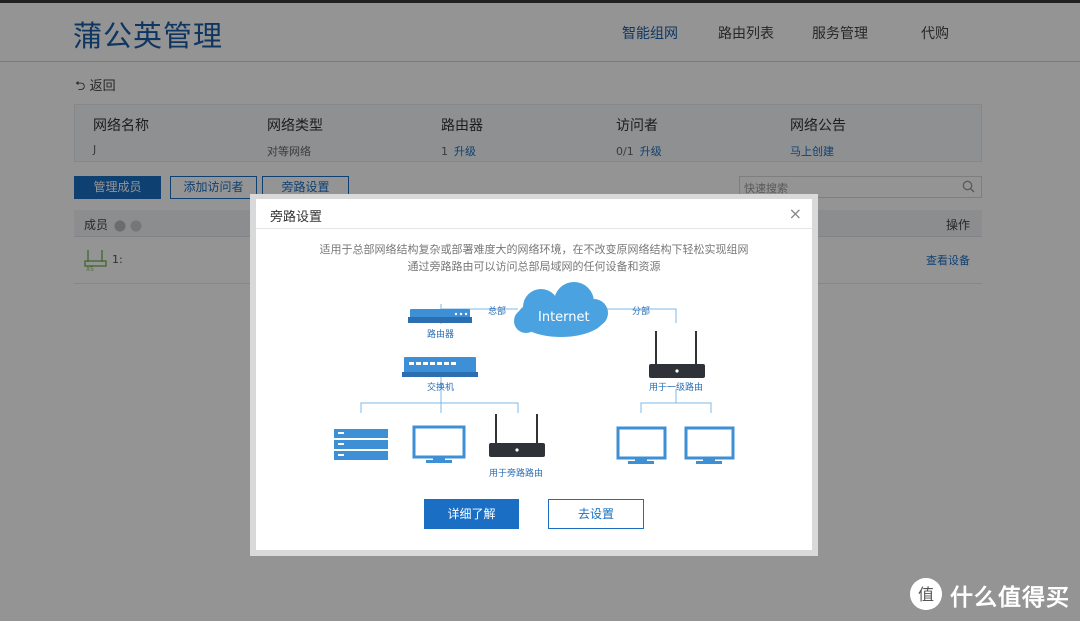 Image resolution: width=1080 pixels, height=621 pixels. Describe the element at coordinates (440, 367) in the screenshot. I see `switch-icon` at that location.